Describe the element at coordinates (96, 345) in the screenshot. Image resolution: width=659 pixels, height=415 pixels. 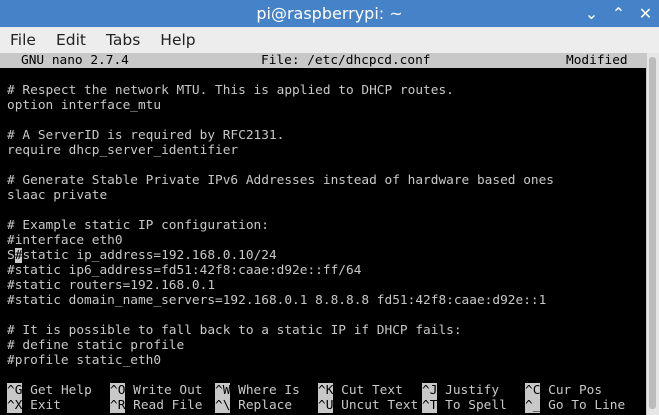
I see `buffer-line: # define static profile` at that location.